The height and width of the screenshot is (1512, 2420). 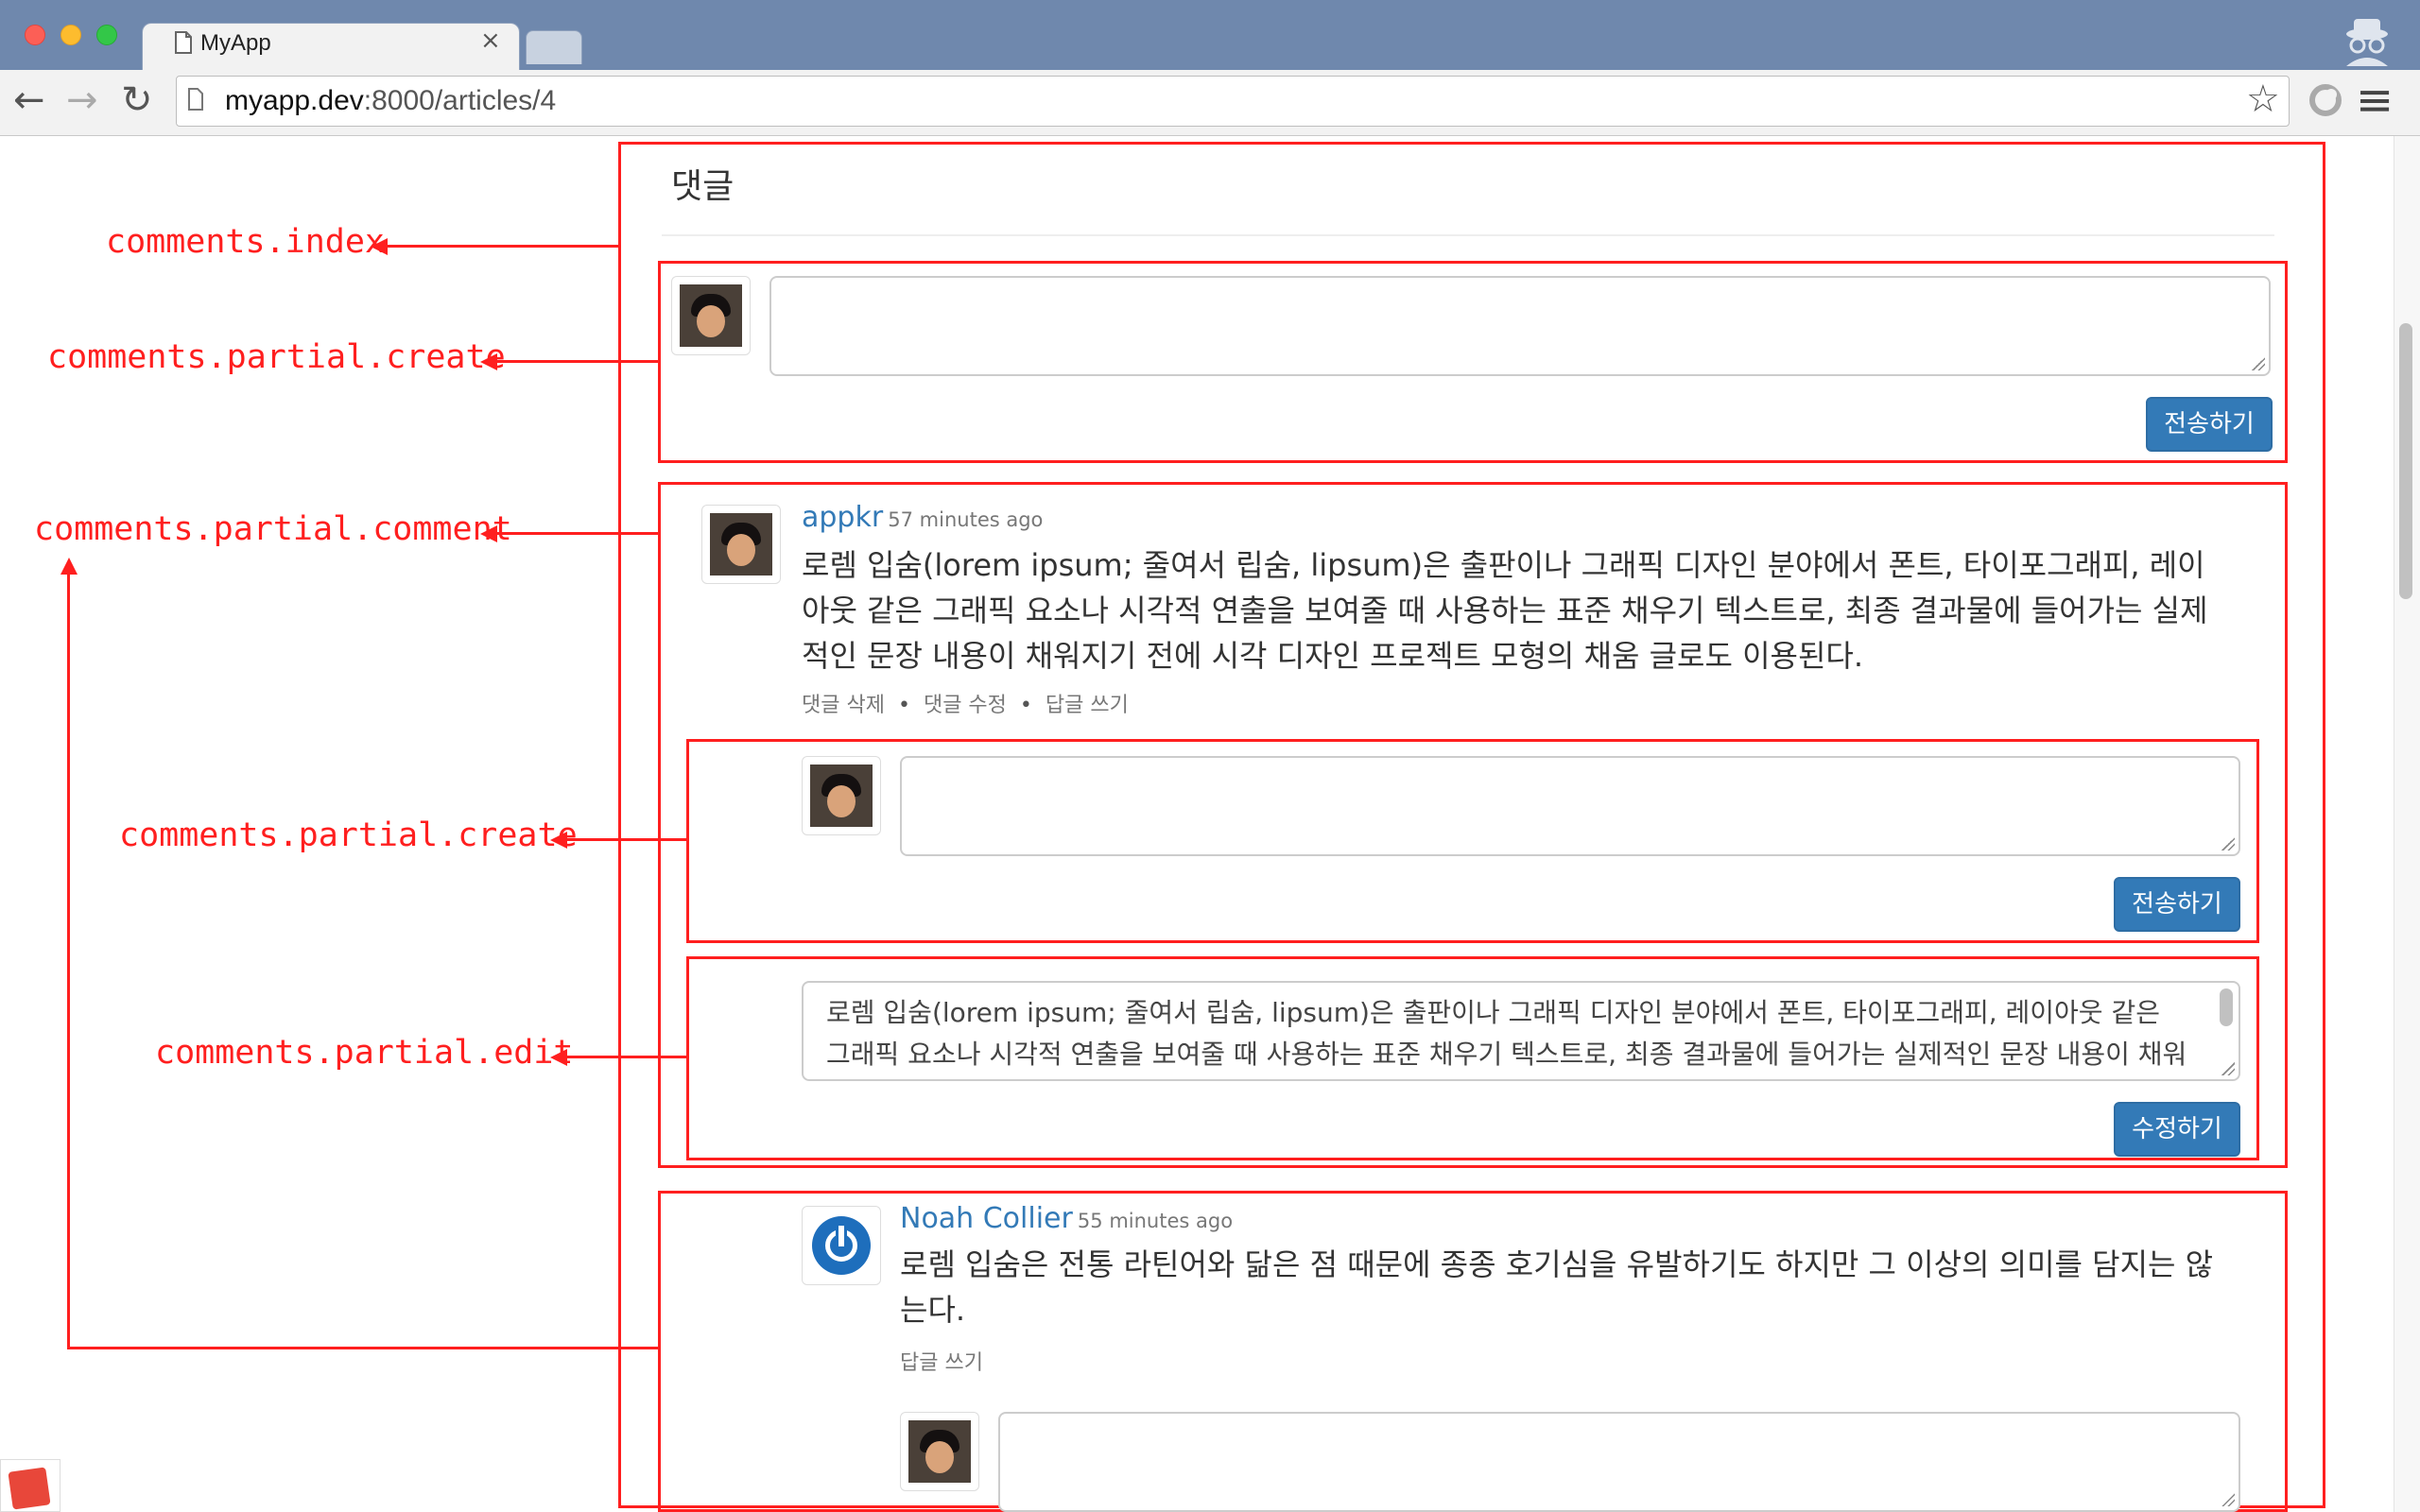 What do you see at coordinates (842, 517) in the screenshot?
I see `author-link: appkr` at bounding box center [842, 517].